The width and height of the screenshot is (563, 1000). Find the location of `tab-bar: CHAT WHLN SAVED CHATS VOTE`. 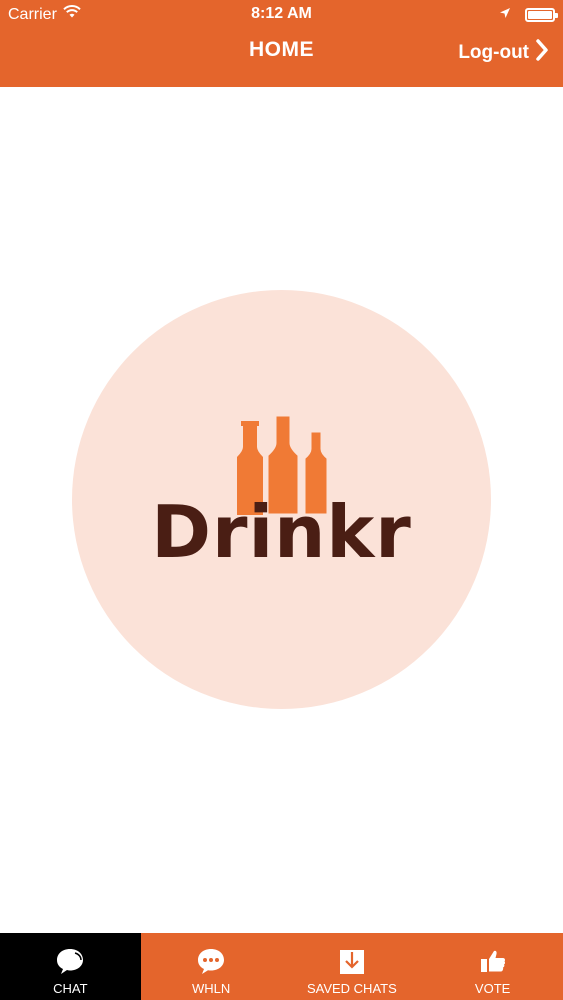

tab-bar: CHAT WHLN SAVED CHATS VOTE is located at coordinates (281, 966).